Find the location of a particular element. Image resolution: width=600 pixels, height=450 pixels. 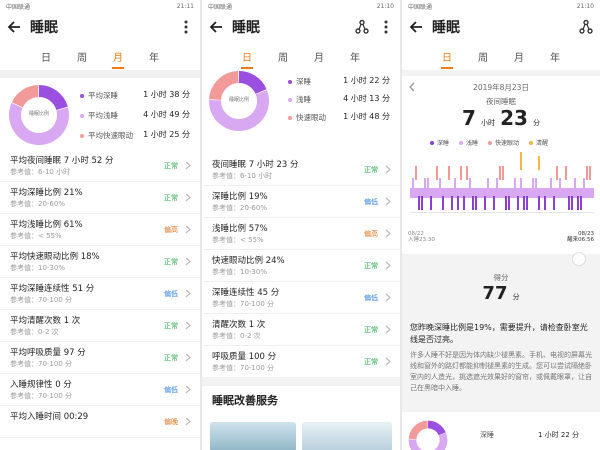

metric-row: 深睡比例 19% 参考值：20-60% 偏低 is located at coordinates (301, 202).